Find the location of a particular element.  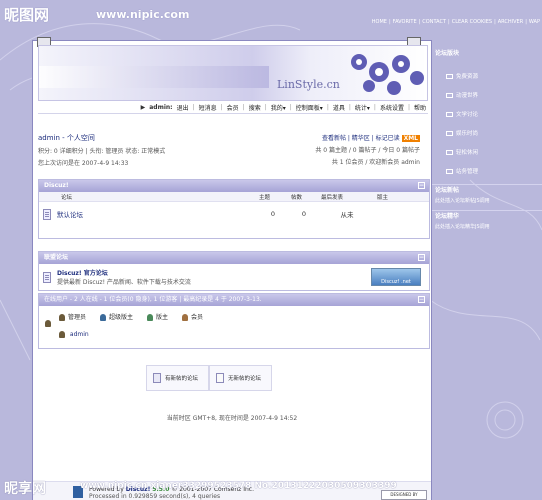

nav-help: 帮助 is located at coordinates (420, 107).